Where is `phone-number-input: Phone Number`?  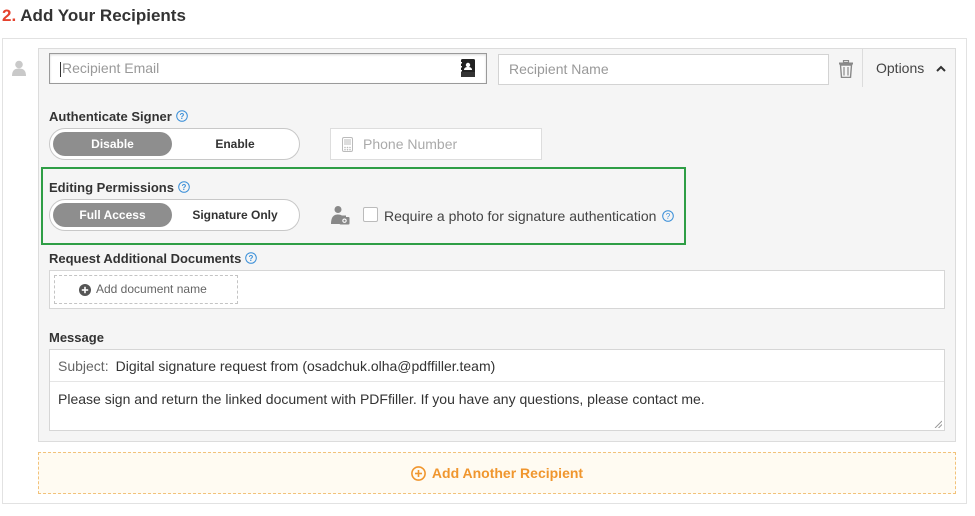
phone-number-input: Phone Number is located at coordinates (436, 144).